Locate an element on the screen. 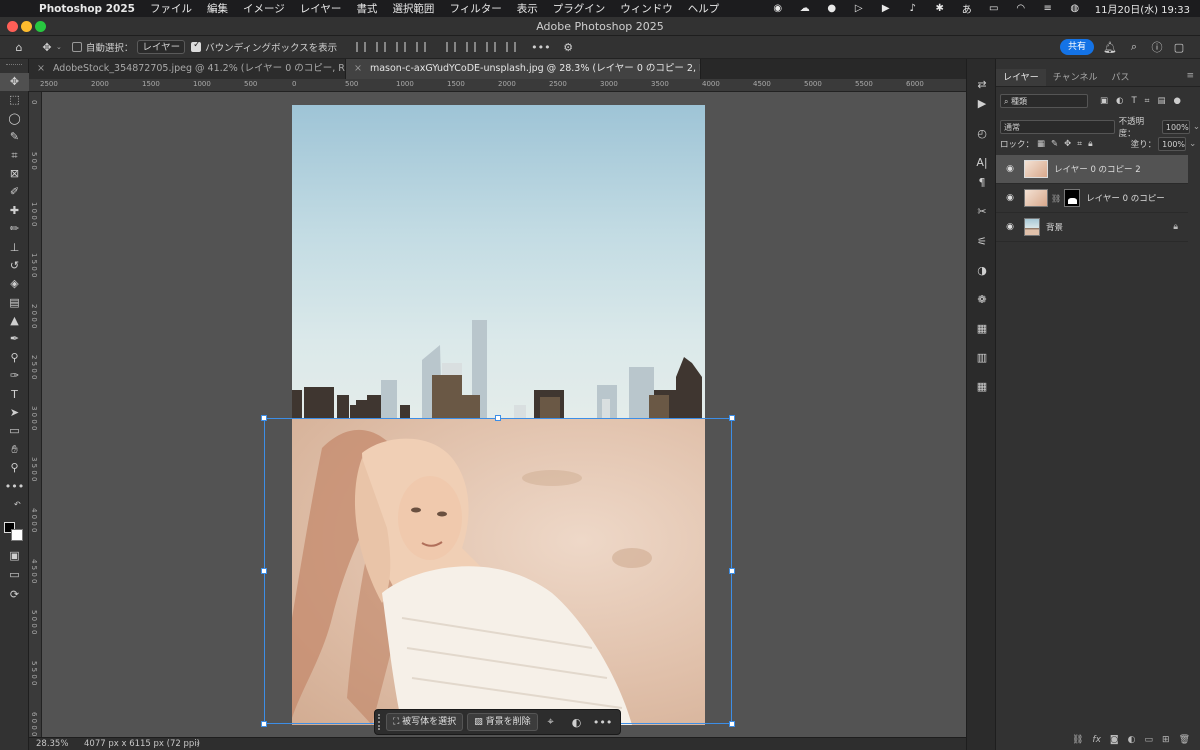  menu-file: ファイル is located at coordinates (171, 8).